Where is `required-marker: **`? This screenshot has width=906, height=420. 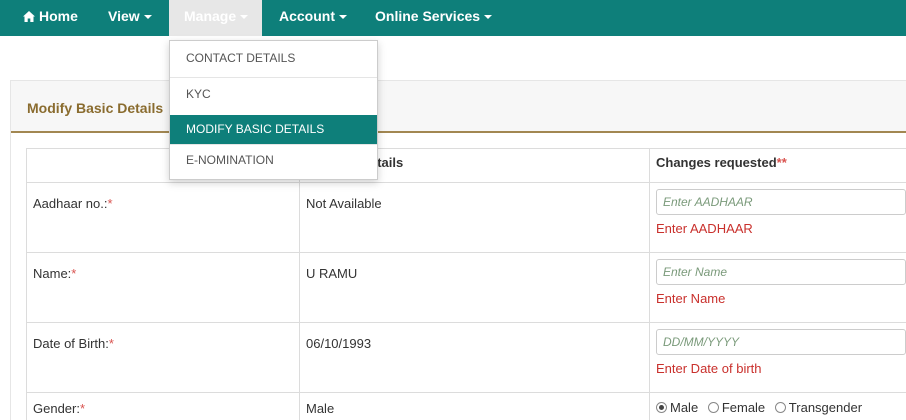 required-marker: ** is located at coordinates (781, 162).